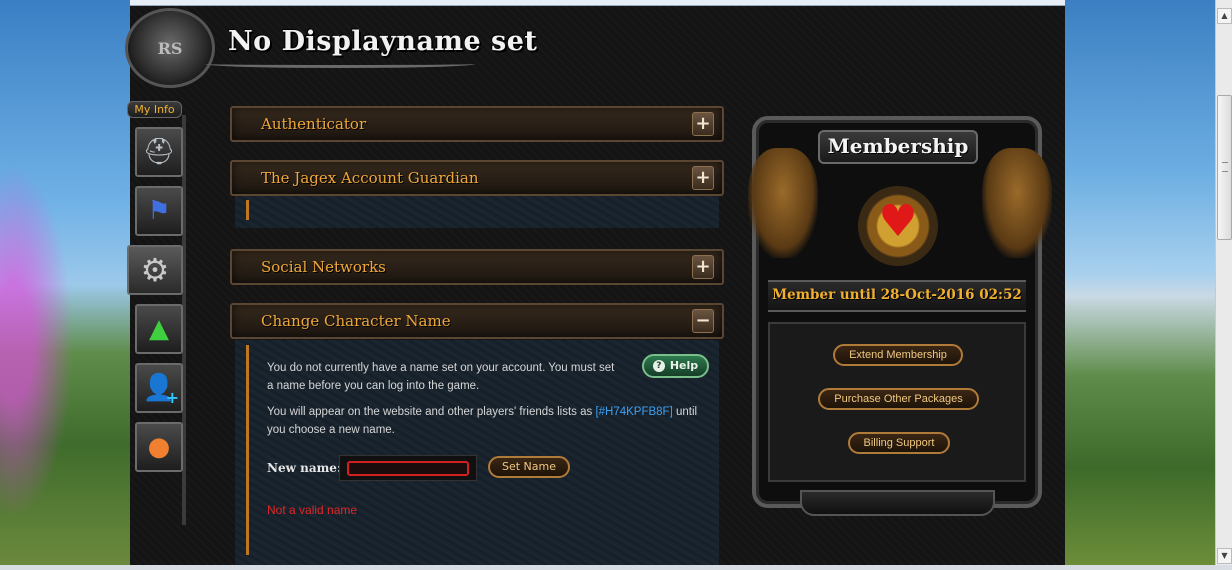  What do you see at coordinates (684, 365) in the screenshot?
I see `help-button-label: Help` at bounding box center [684, 365].